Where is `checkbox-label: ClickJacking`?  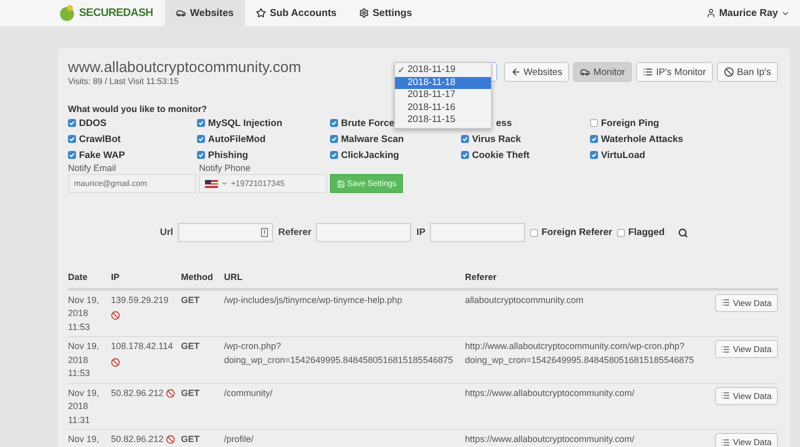
checkbox-label: ClickJacking is located at coordinates (370, 155).